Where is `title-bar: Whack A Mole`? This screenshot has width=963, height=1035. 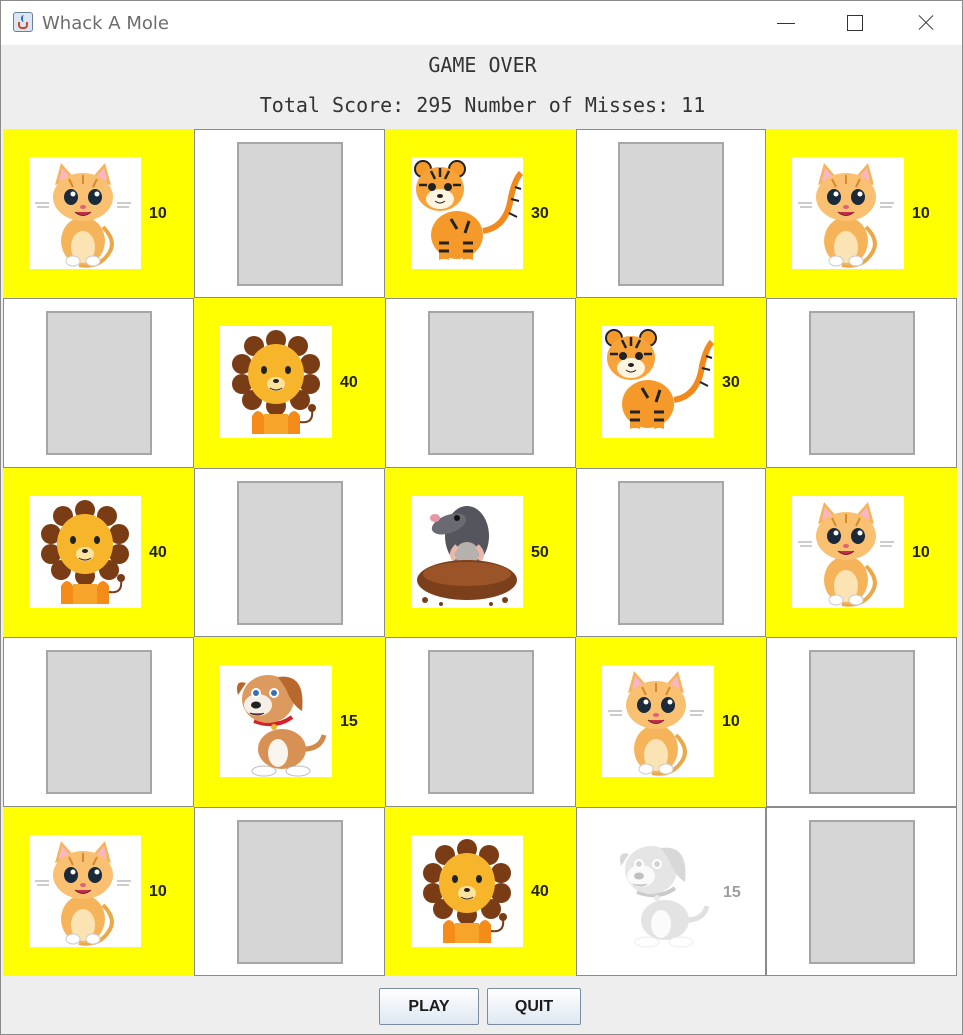 title-bar: Whack A Mole is located at coordinates (481, 23).